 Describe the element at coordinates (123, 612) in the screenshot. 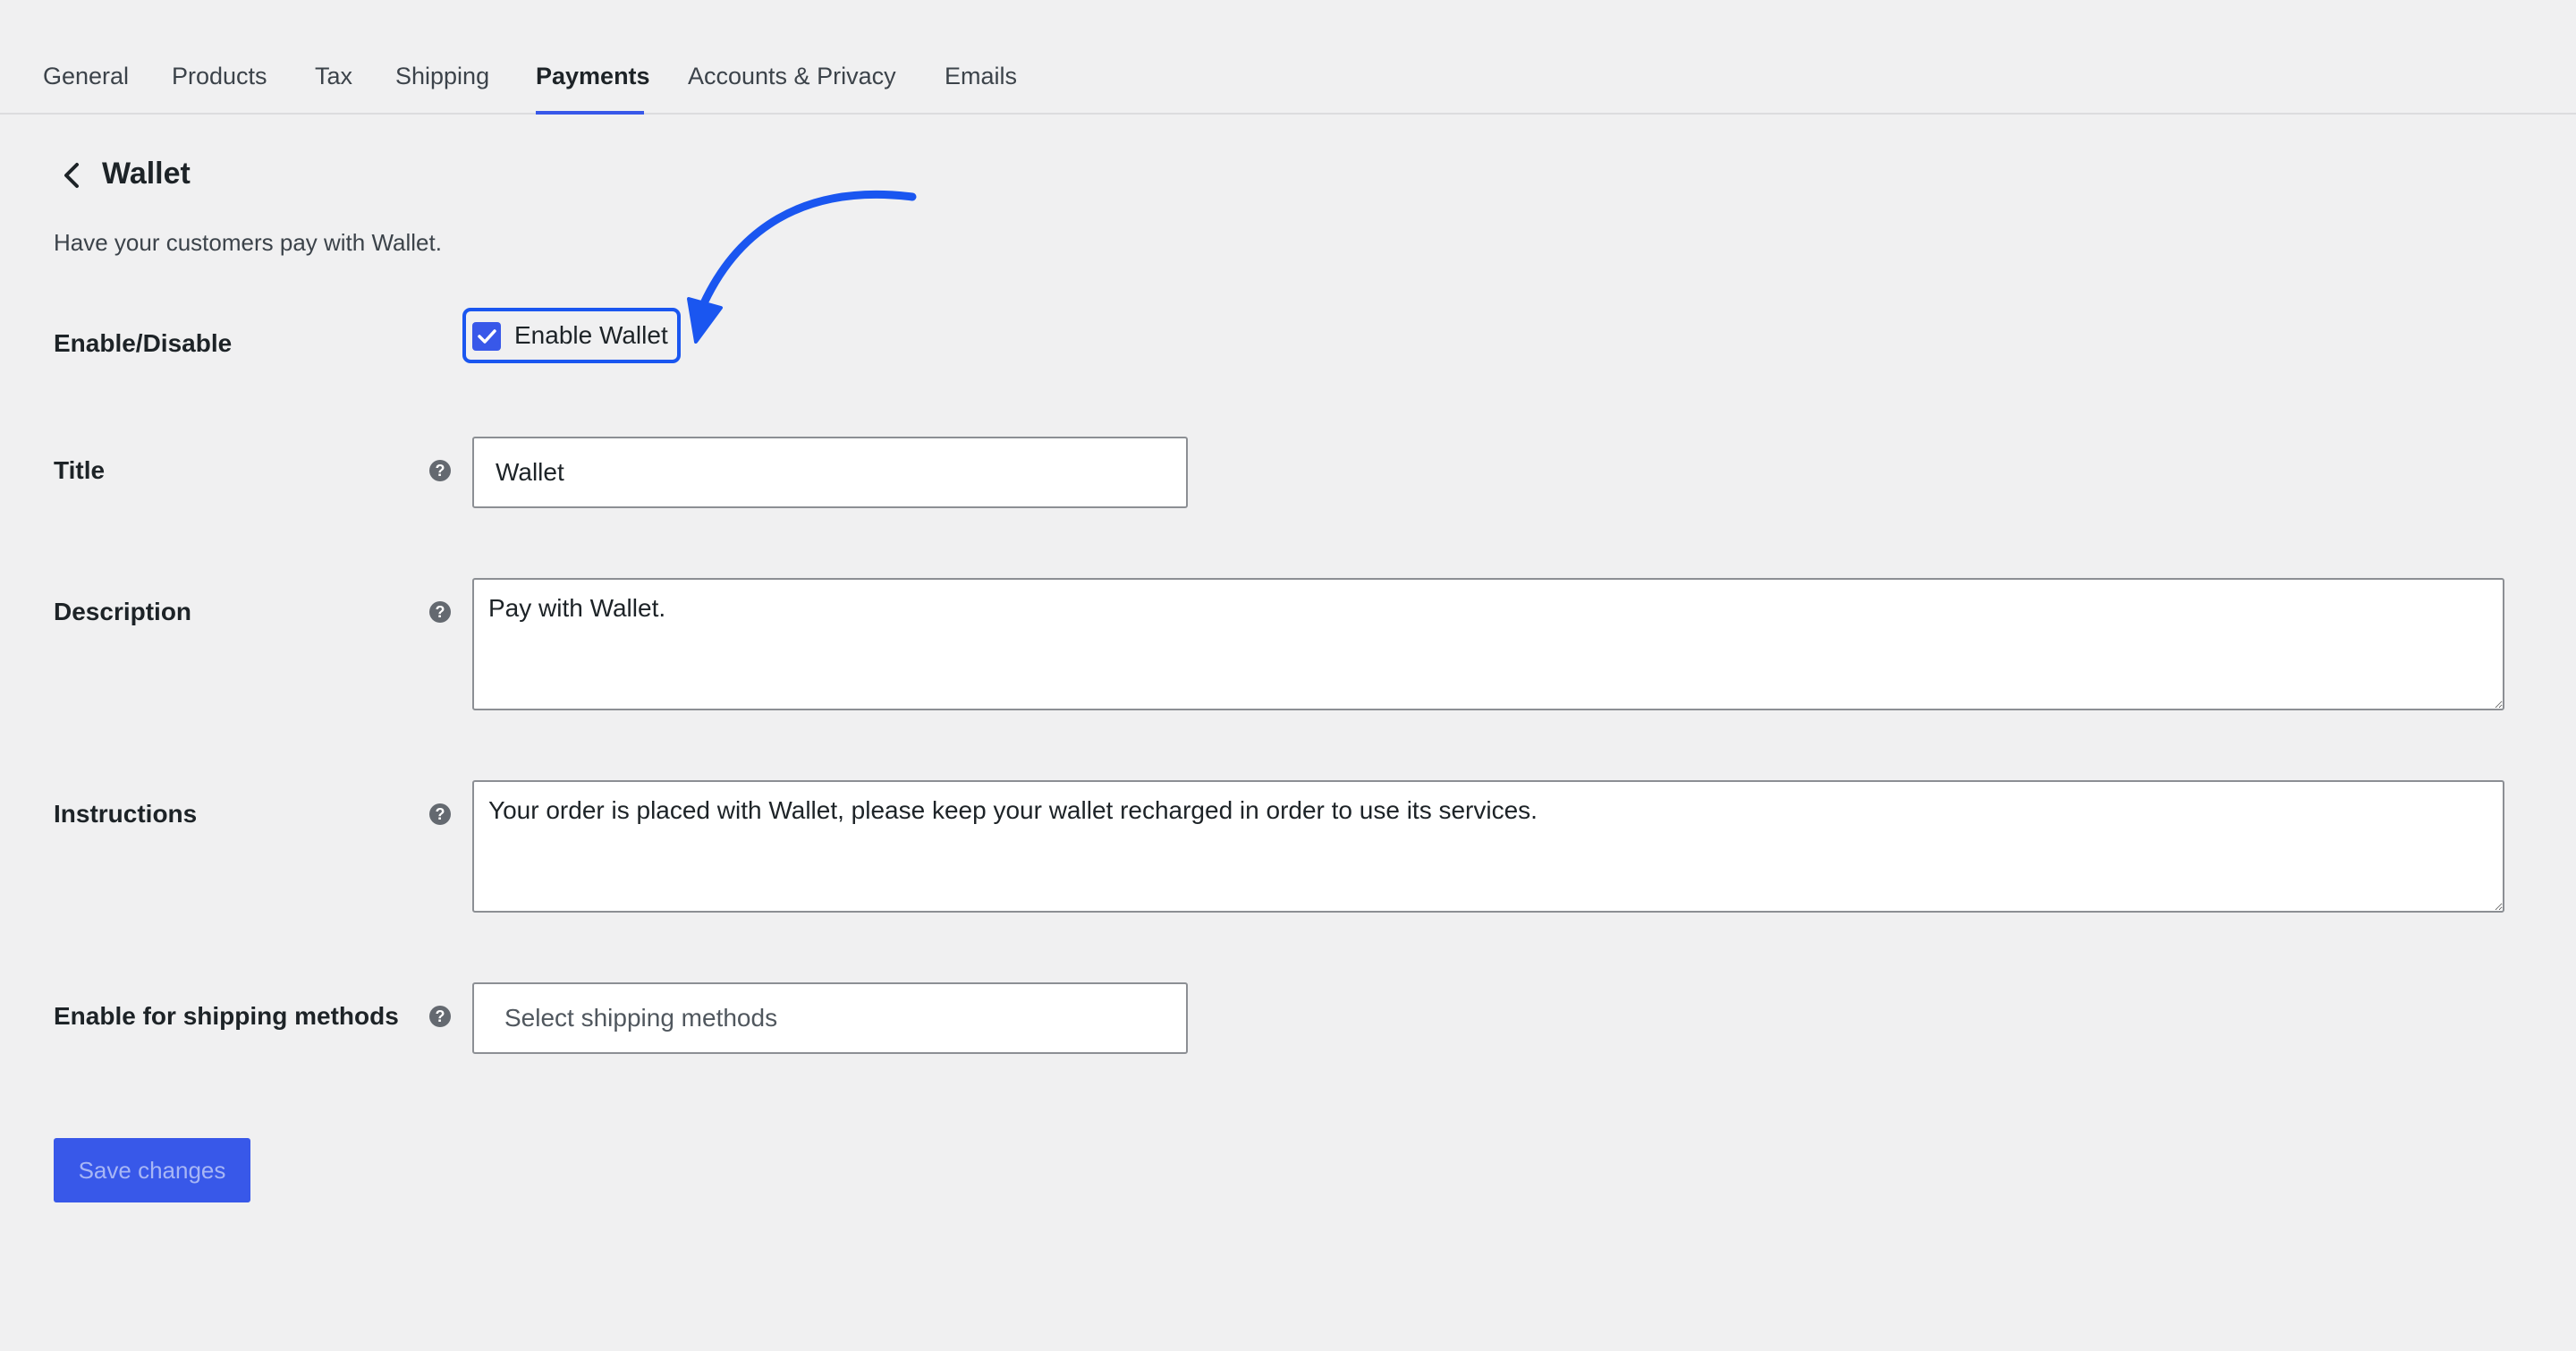

I see `description-label: Description` at that location.